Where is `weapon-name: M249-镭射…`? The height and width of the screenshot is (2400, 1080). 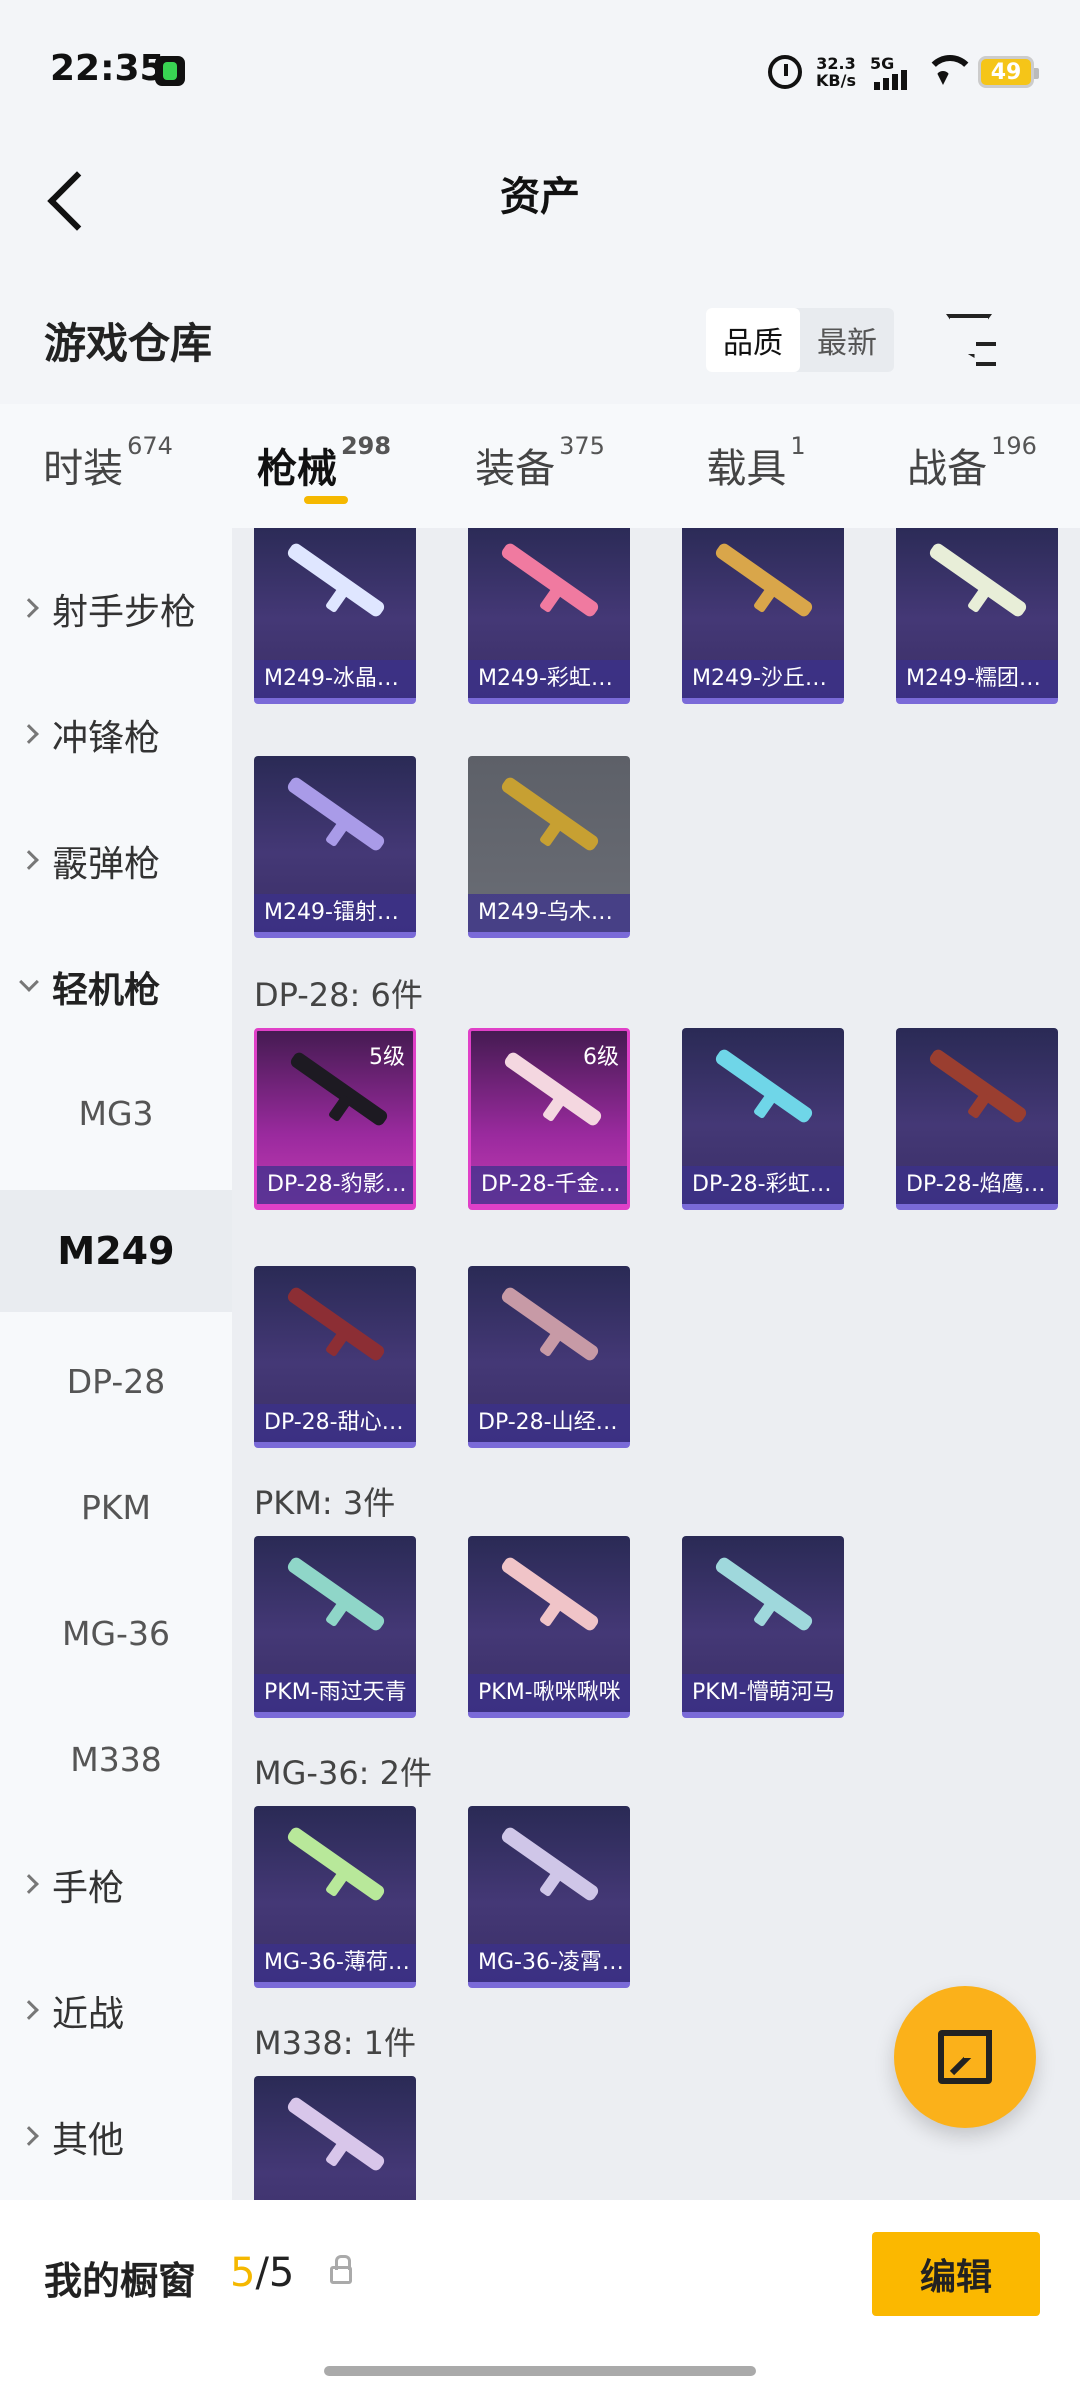
weapon-name: M249-镭射… is located at coordinates (335, 913).